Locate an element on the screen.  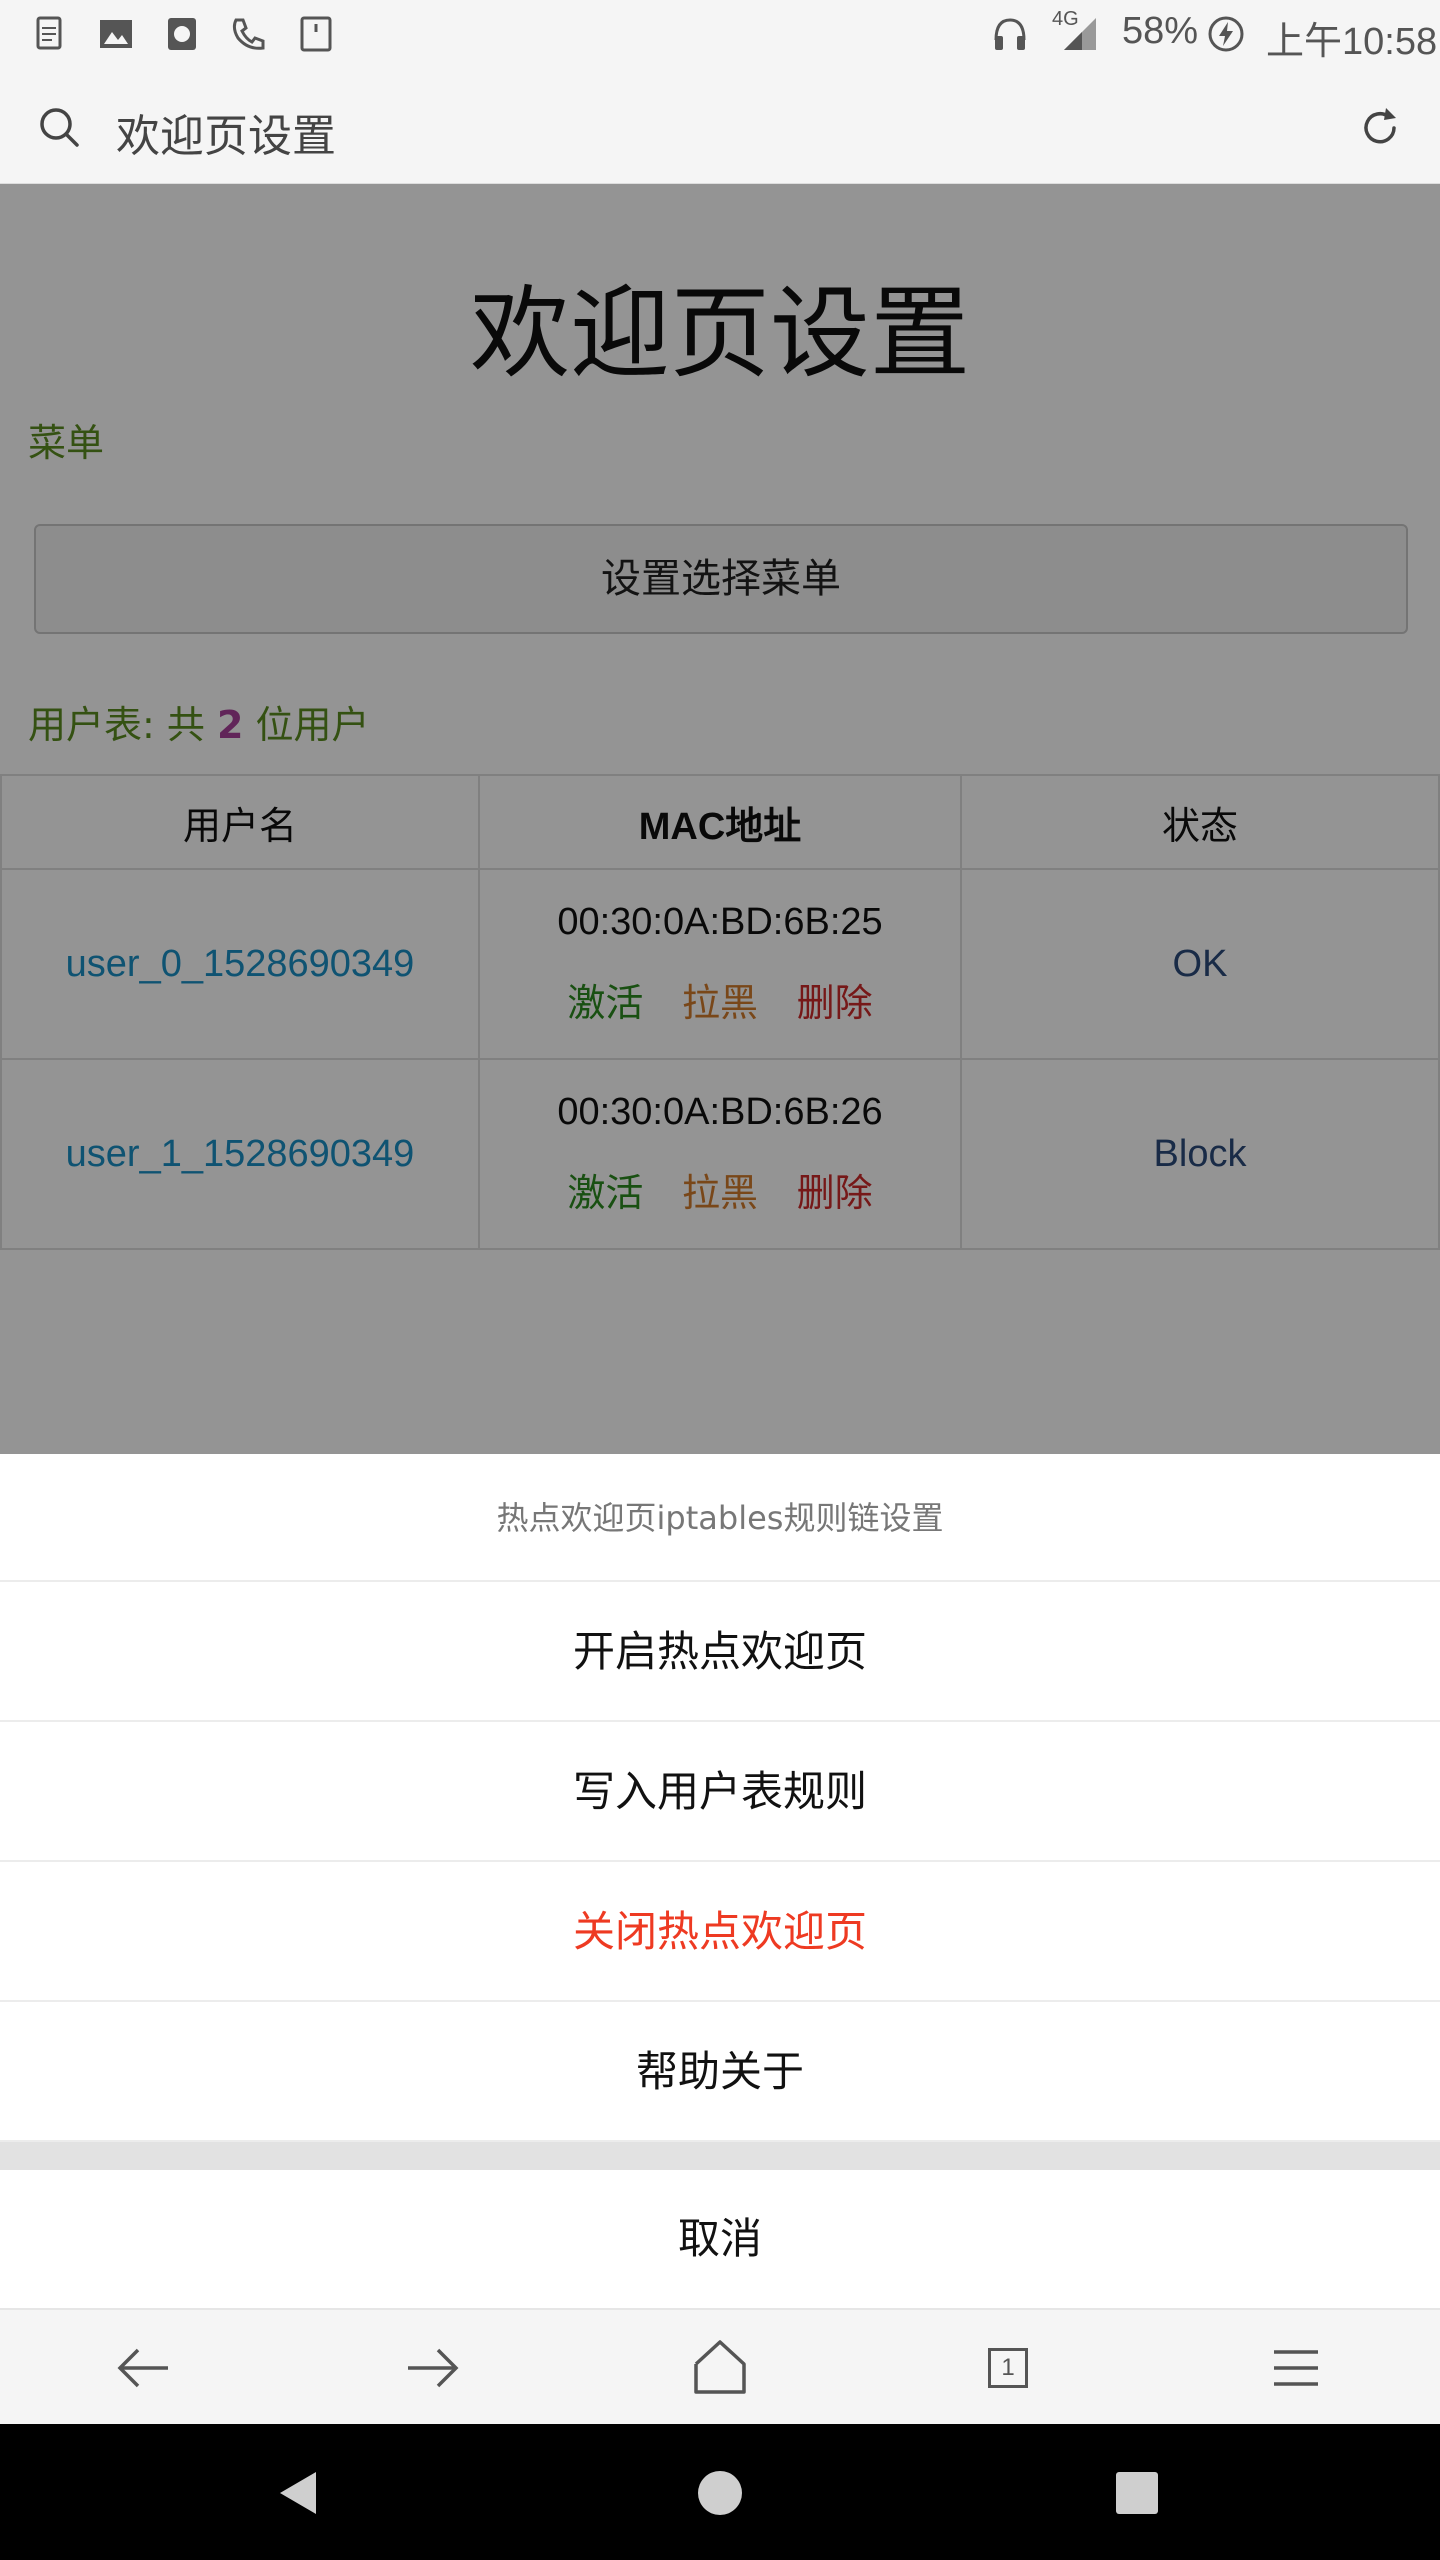
nav-home-icon is located at coordinates (720, 2493).